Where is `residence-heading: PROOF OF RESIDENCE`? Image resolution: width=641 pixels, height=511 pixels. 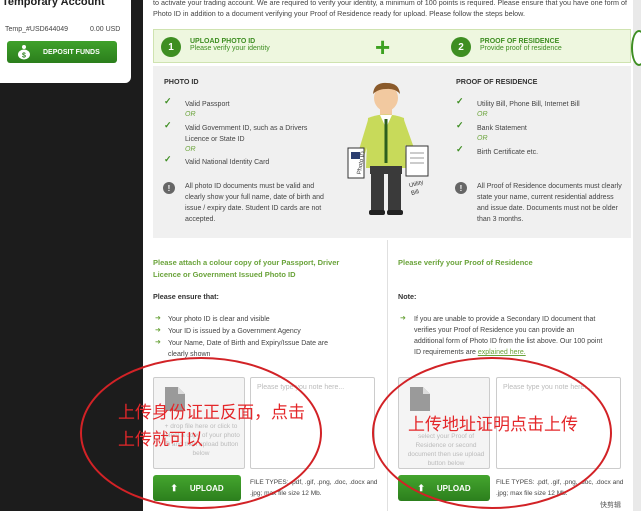
residence-heading: PROOF OF RESIDENCE is located at coordinates (497, 81).